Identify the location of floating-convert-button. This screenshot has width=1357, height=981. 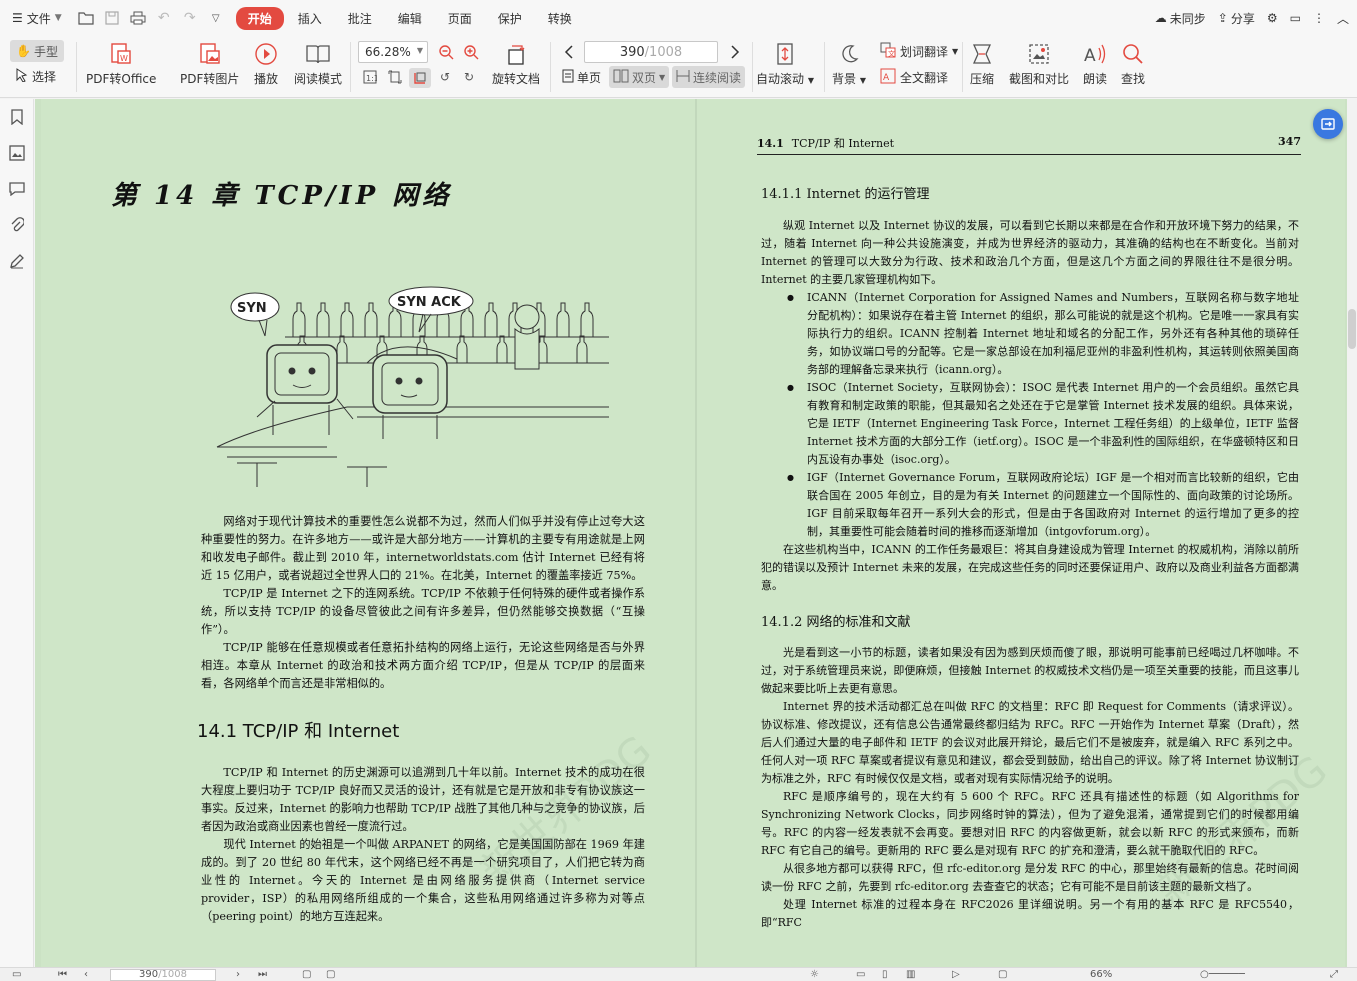
(1328, 124).